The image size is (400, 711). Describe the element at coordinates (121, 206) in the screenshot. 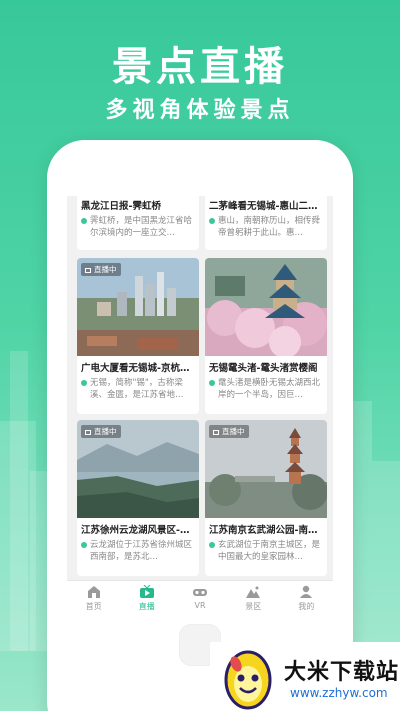

I see `card-title: 黑龙江日报-霁虹桥` at that location.